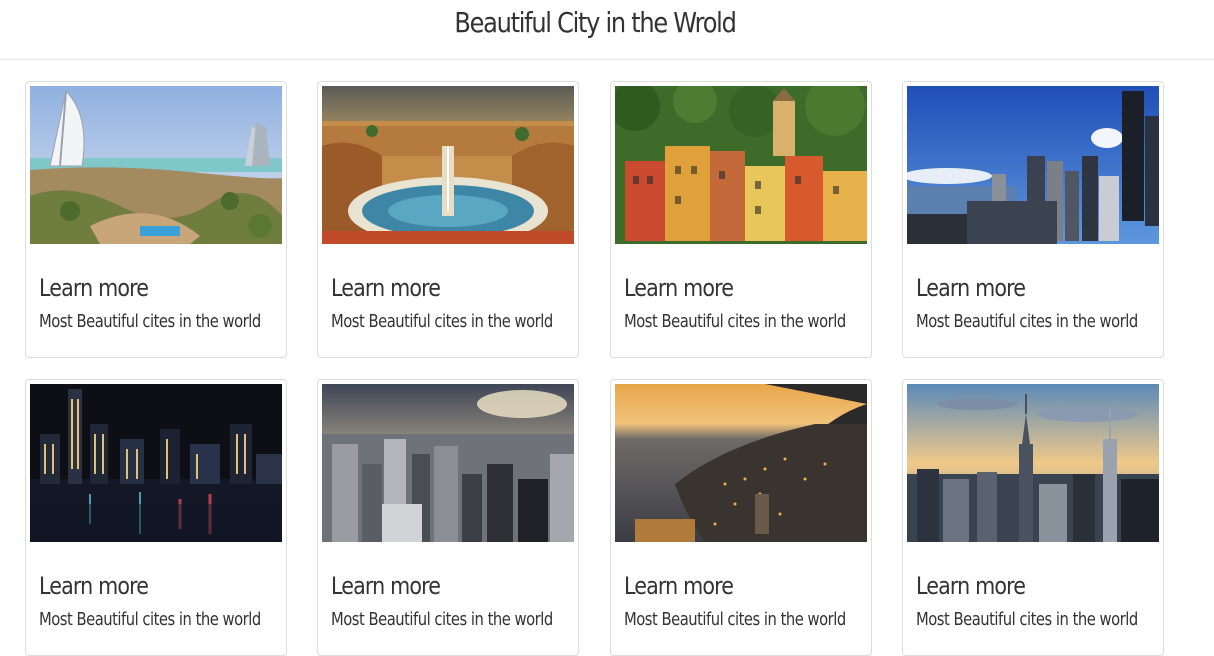 This screenshot has height=656, width=1214. I want to click on city-image-manhattan, so click(448, 463).